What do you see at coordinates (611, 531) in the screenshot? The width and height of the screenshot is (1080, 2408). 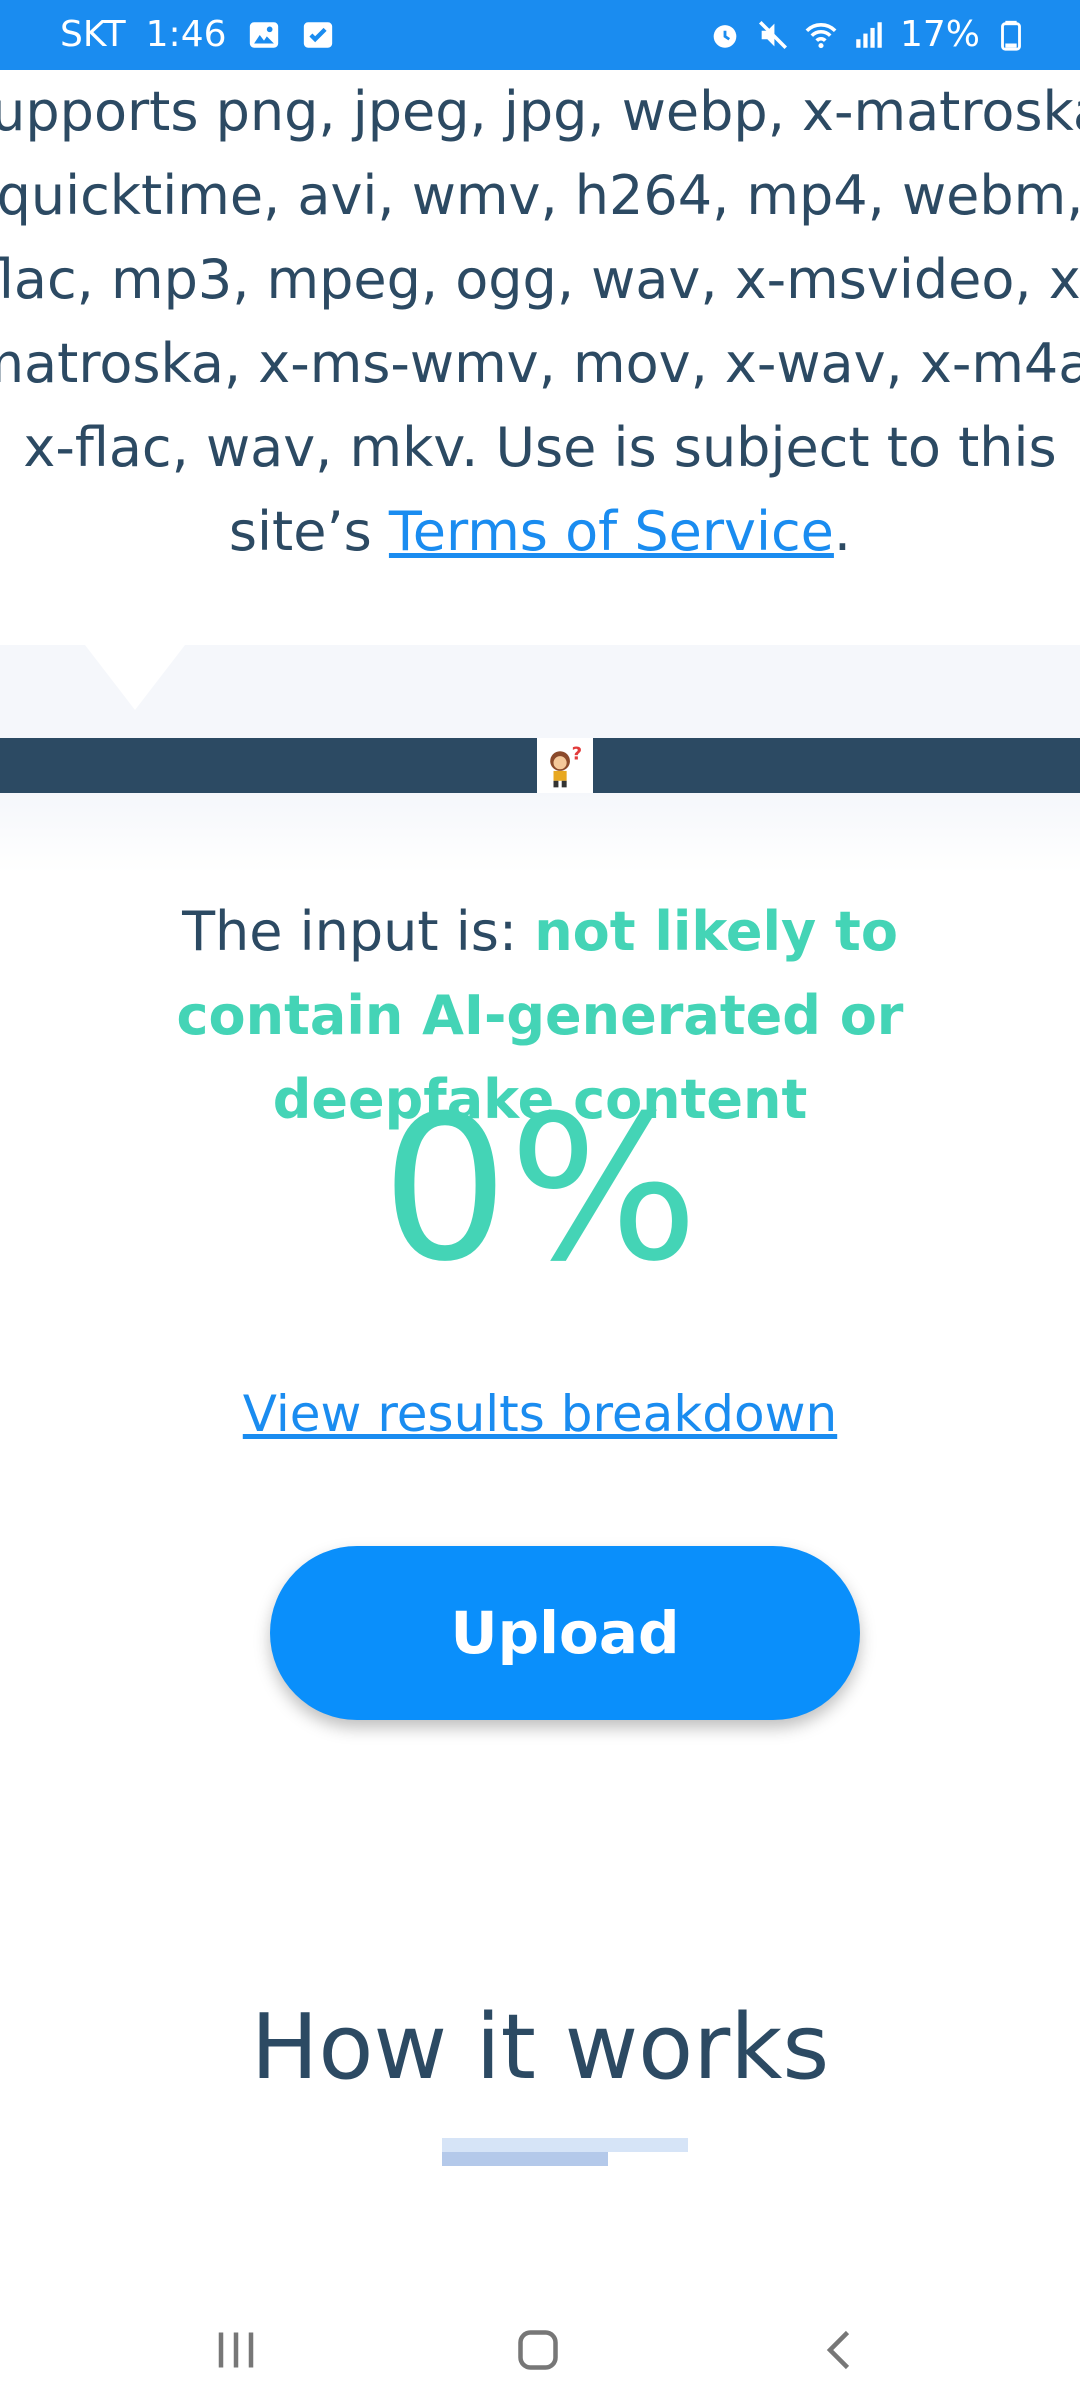 I see `terms-of-service-link: Terms of Service` at bounding box center [611, 531].